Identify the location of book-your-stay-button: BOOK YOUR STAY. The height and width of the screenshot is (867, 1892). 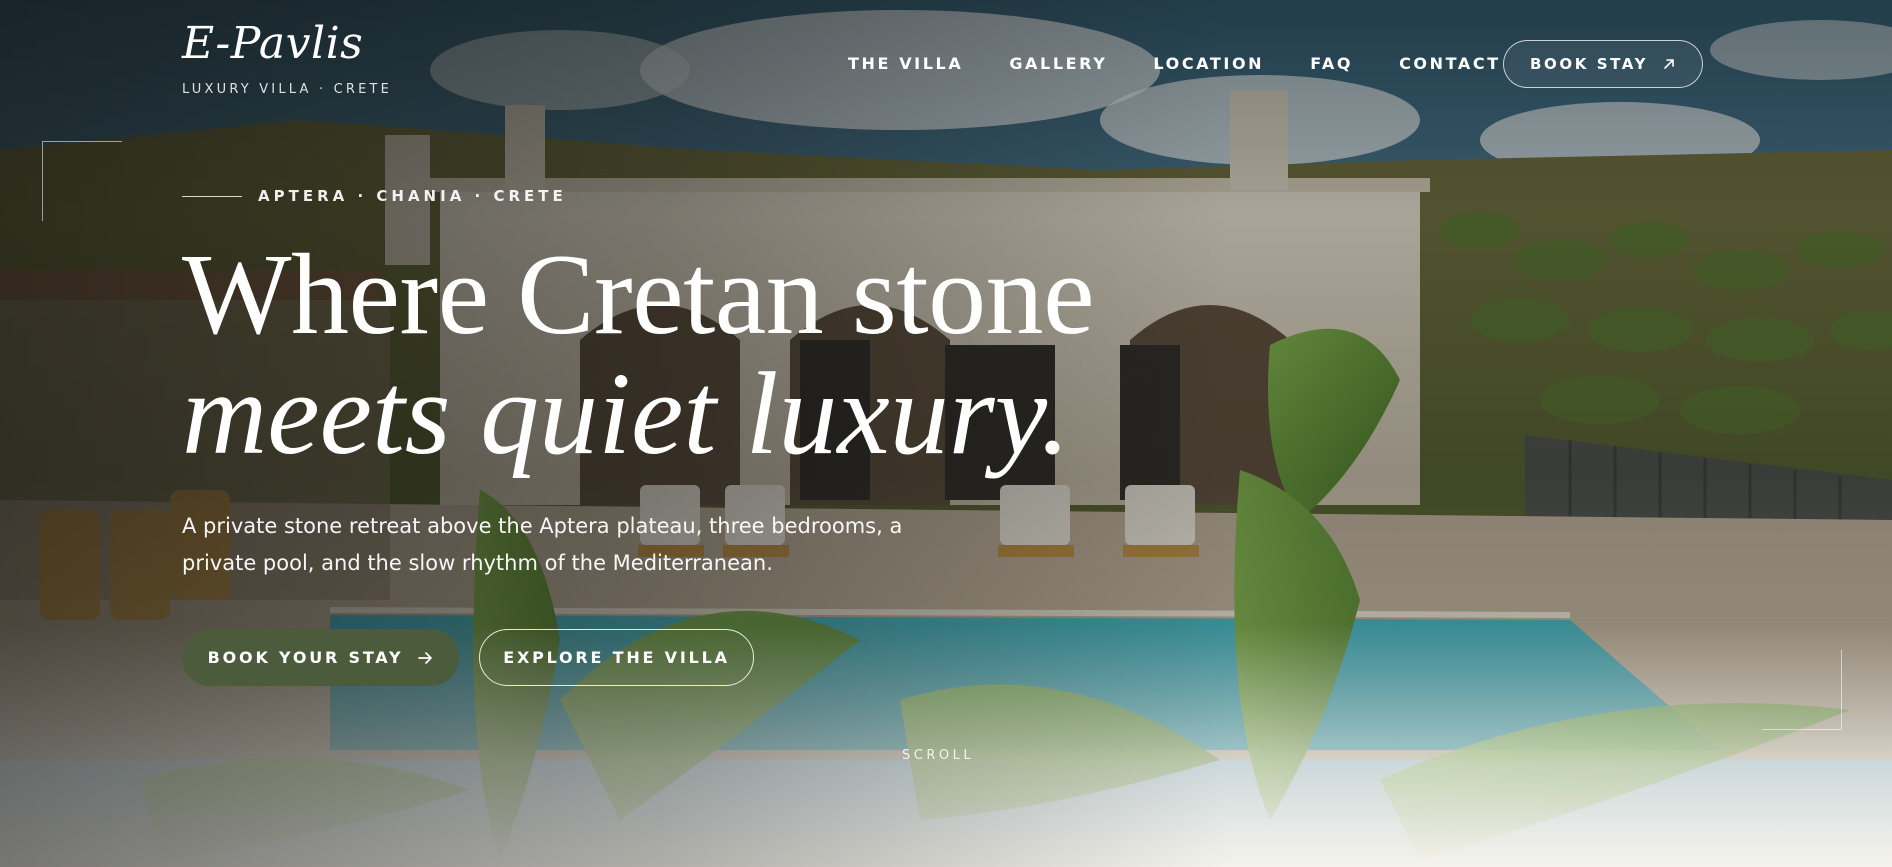
(320, 657).